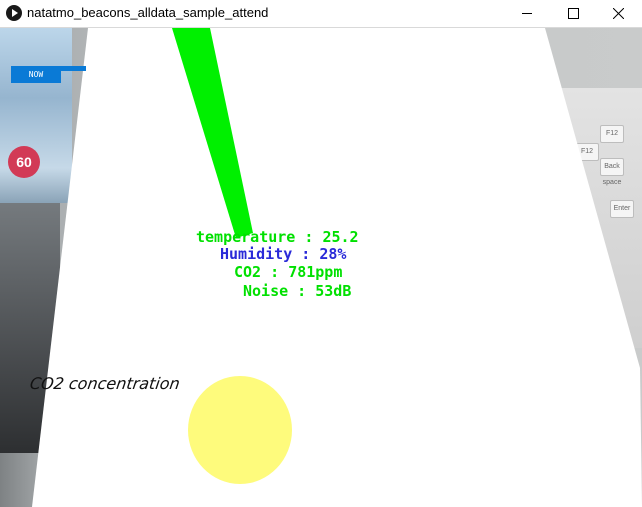  I want to click on humidity-reading: Humidity : 28%, so click(283, 254).